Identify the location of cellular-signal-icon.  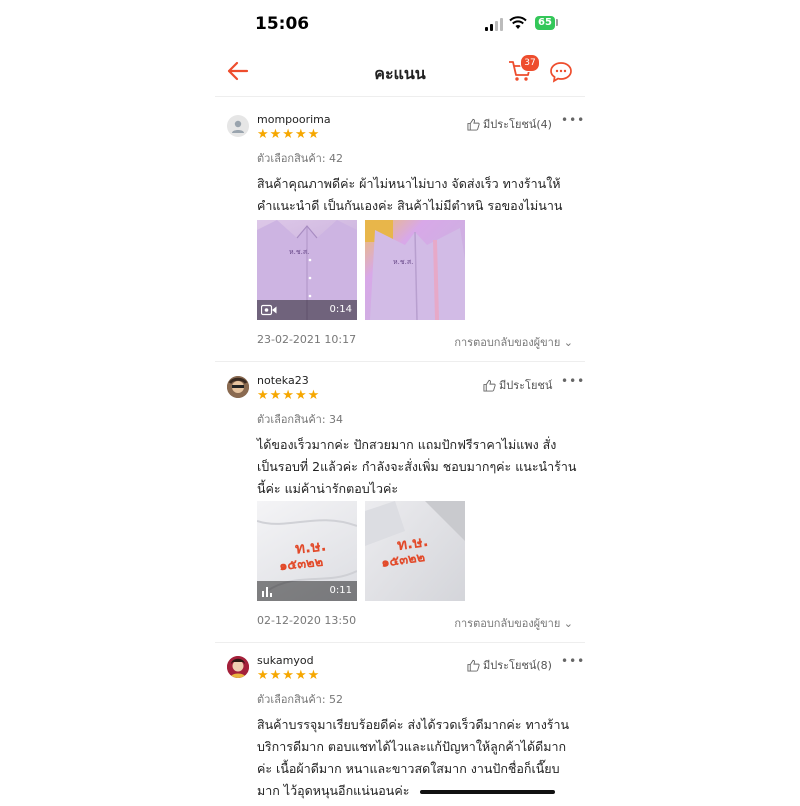
(494, 24).